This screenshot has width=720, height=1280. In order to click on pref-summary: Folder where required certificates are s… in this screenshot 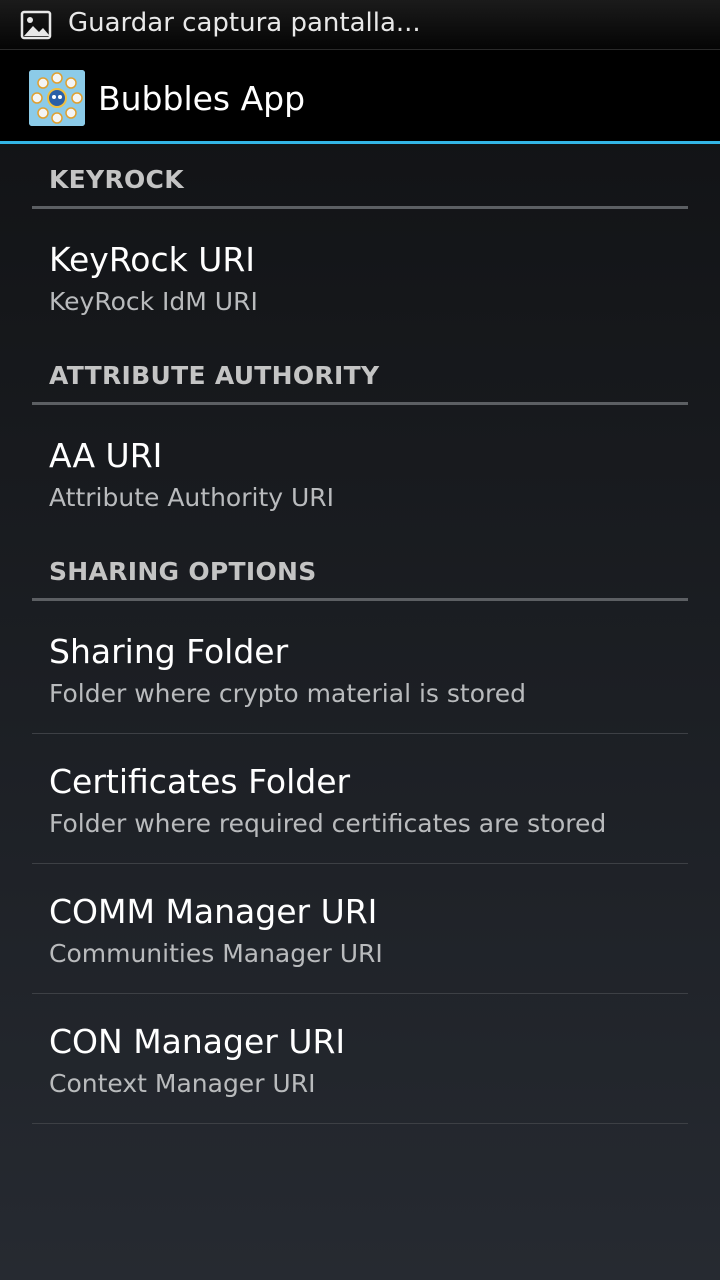, I will do `click(328, 823)`.